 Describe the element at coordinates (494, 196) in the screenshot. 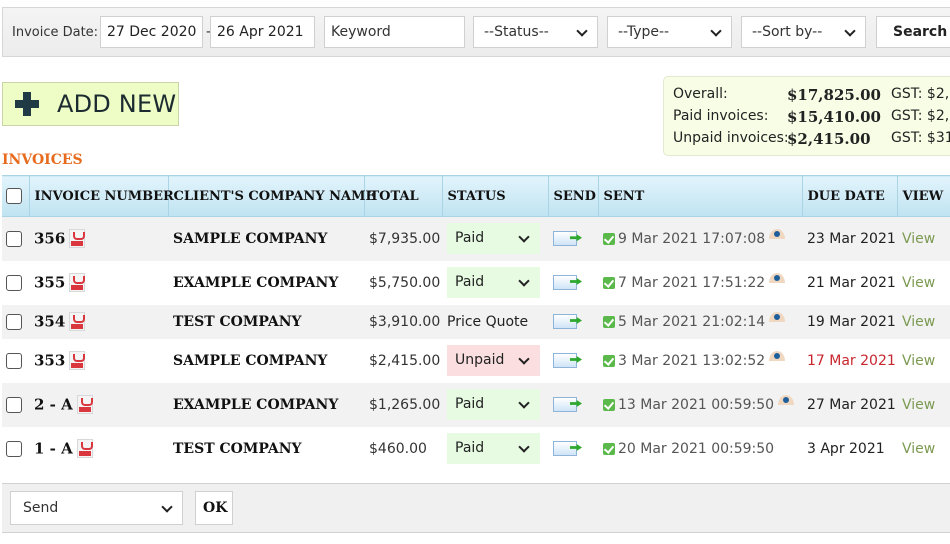

I see `col-status: STATUS` at that location.